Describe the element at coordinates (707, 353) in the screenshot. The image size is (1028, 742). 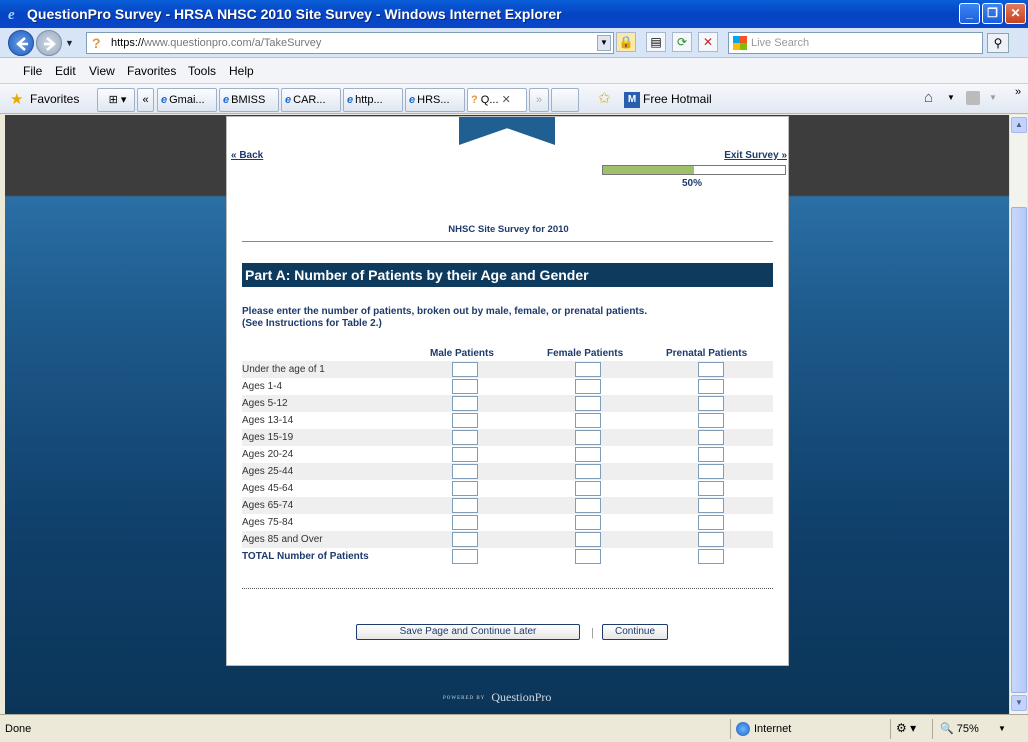
I see `column-header-prenatal: Prenatal Patients` at that location.